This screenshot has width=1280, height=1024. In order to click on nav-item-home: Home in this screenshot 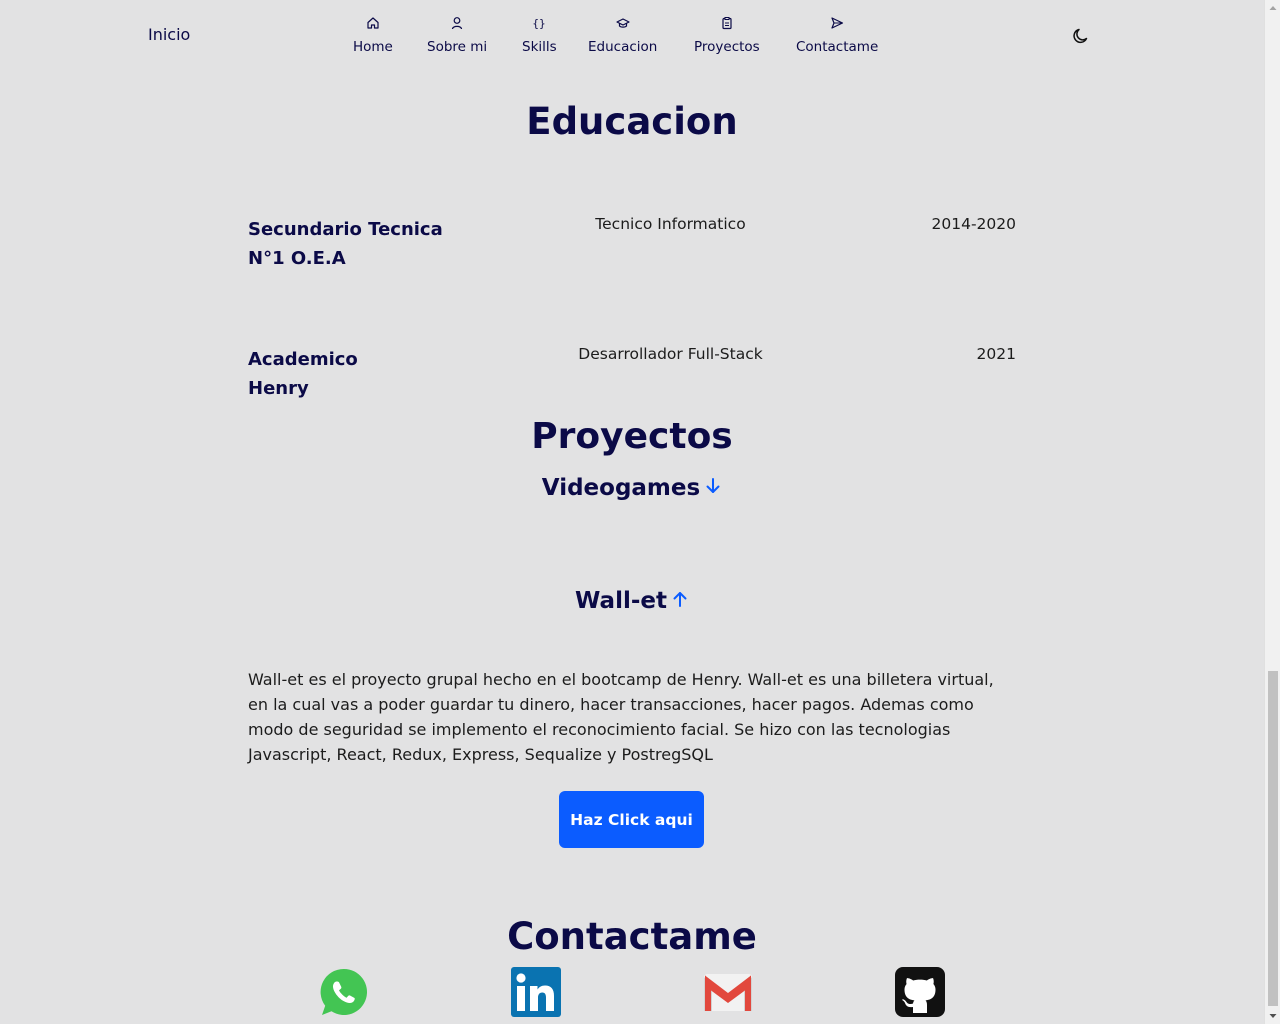, I will do `click(373, 35)`.